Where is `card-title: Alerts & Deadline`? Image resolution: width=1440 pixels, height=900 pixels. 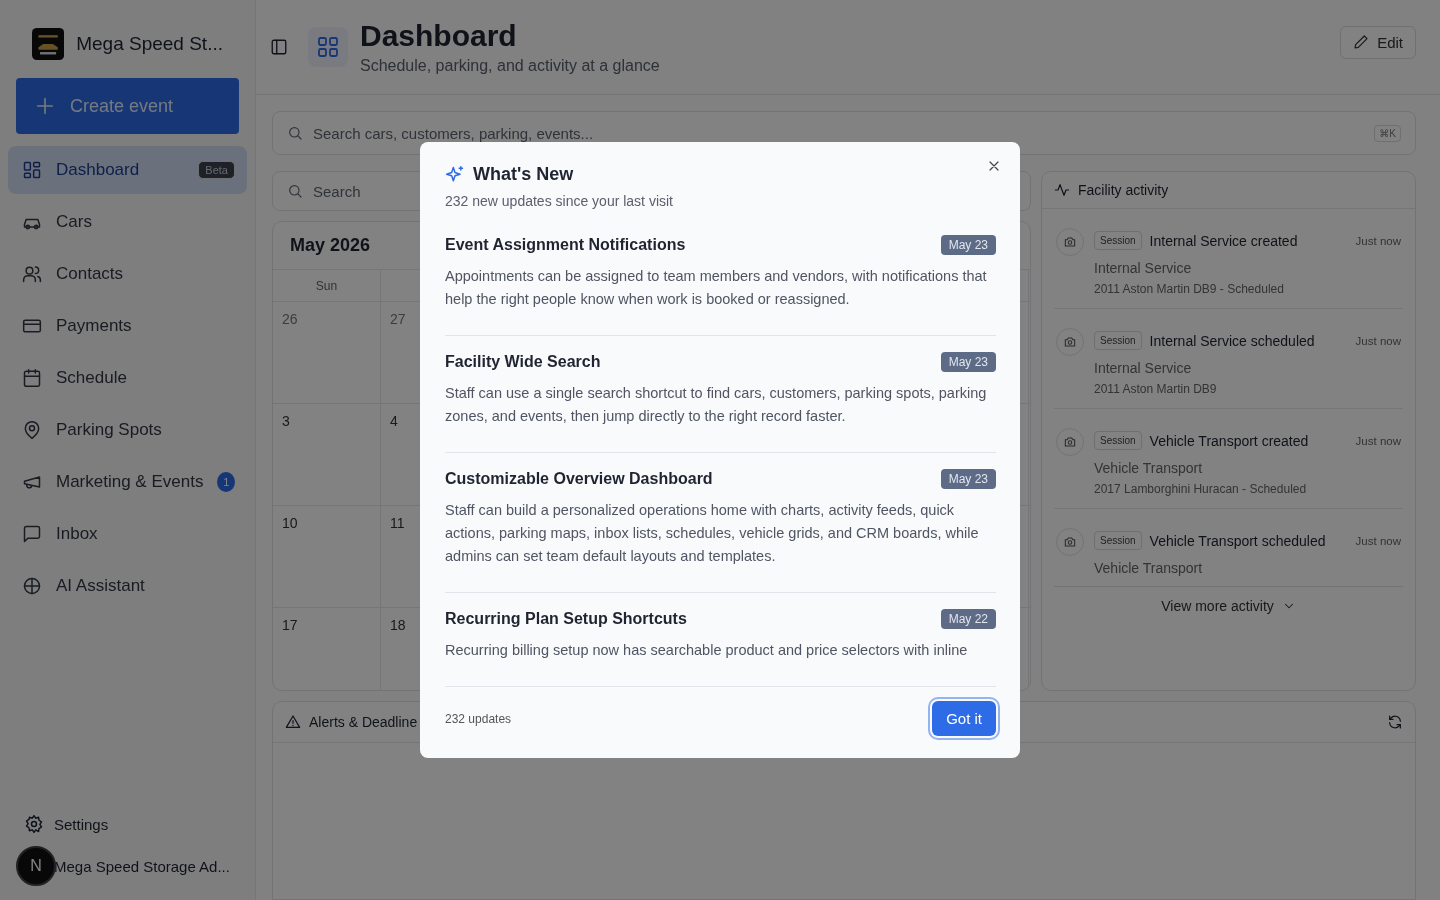 card-title: Alerts & Deadline is located at coordinates (363, 722).